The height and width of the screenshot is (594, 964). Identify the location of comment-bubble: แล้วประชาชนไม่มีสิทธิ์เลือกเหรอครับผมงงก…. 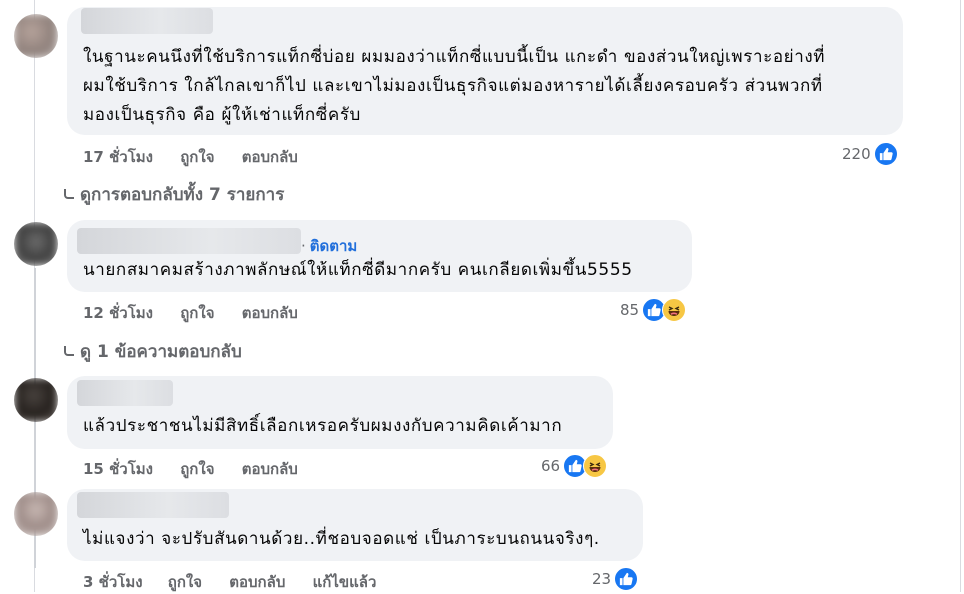
(340, 412).